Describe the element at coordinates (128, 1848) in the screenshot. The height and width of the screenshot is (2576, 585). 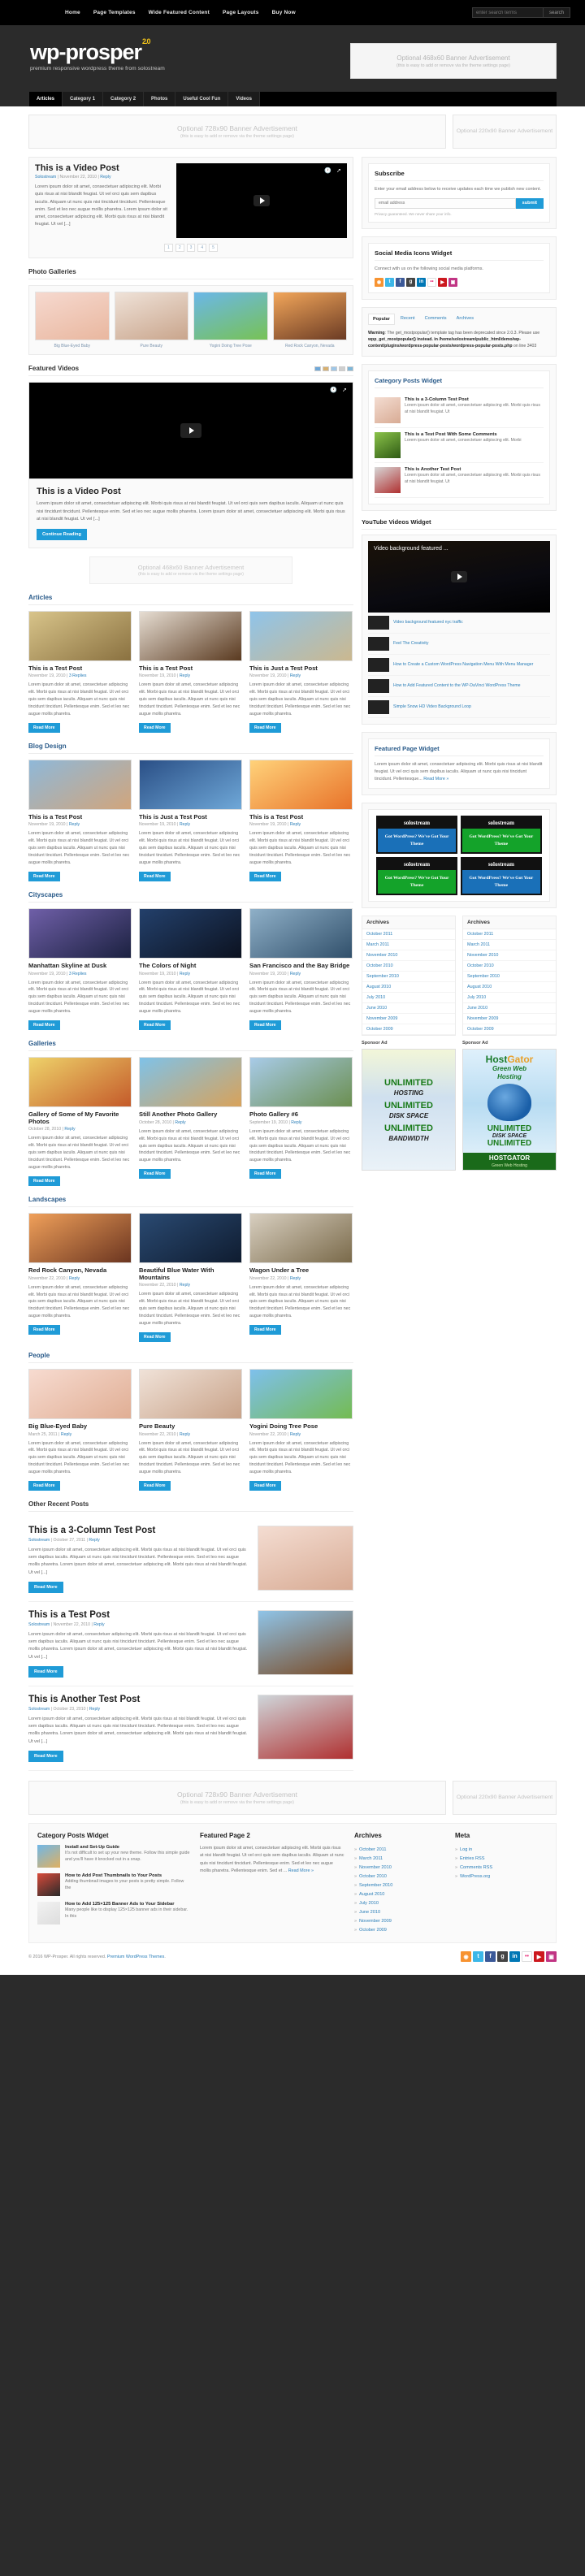
I see `footer-post-title: Install and Set-Up Guide` at that location.